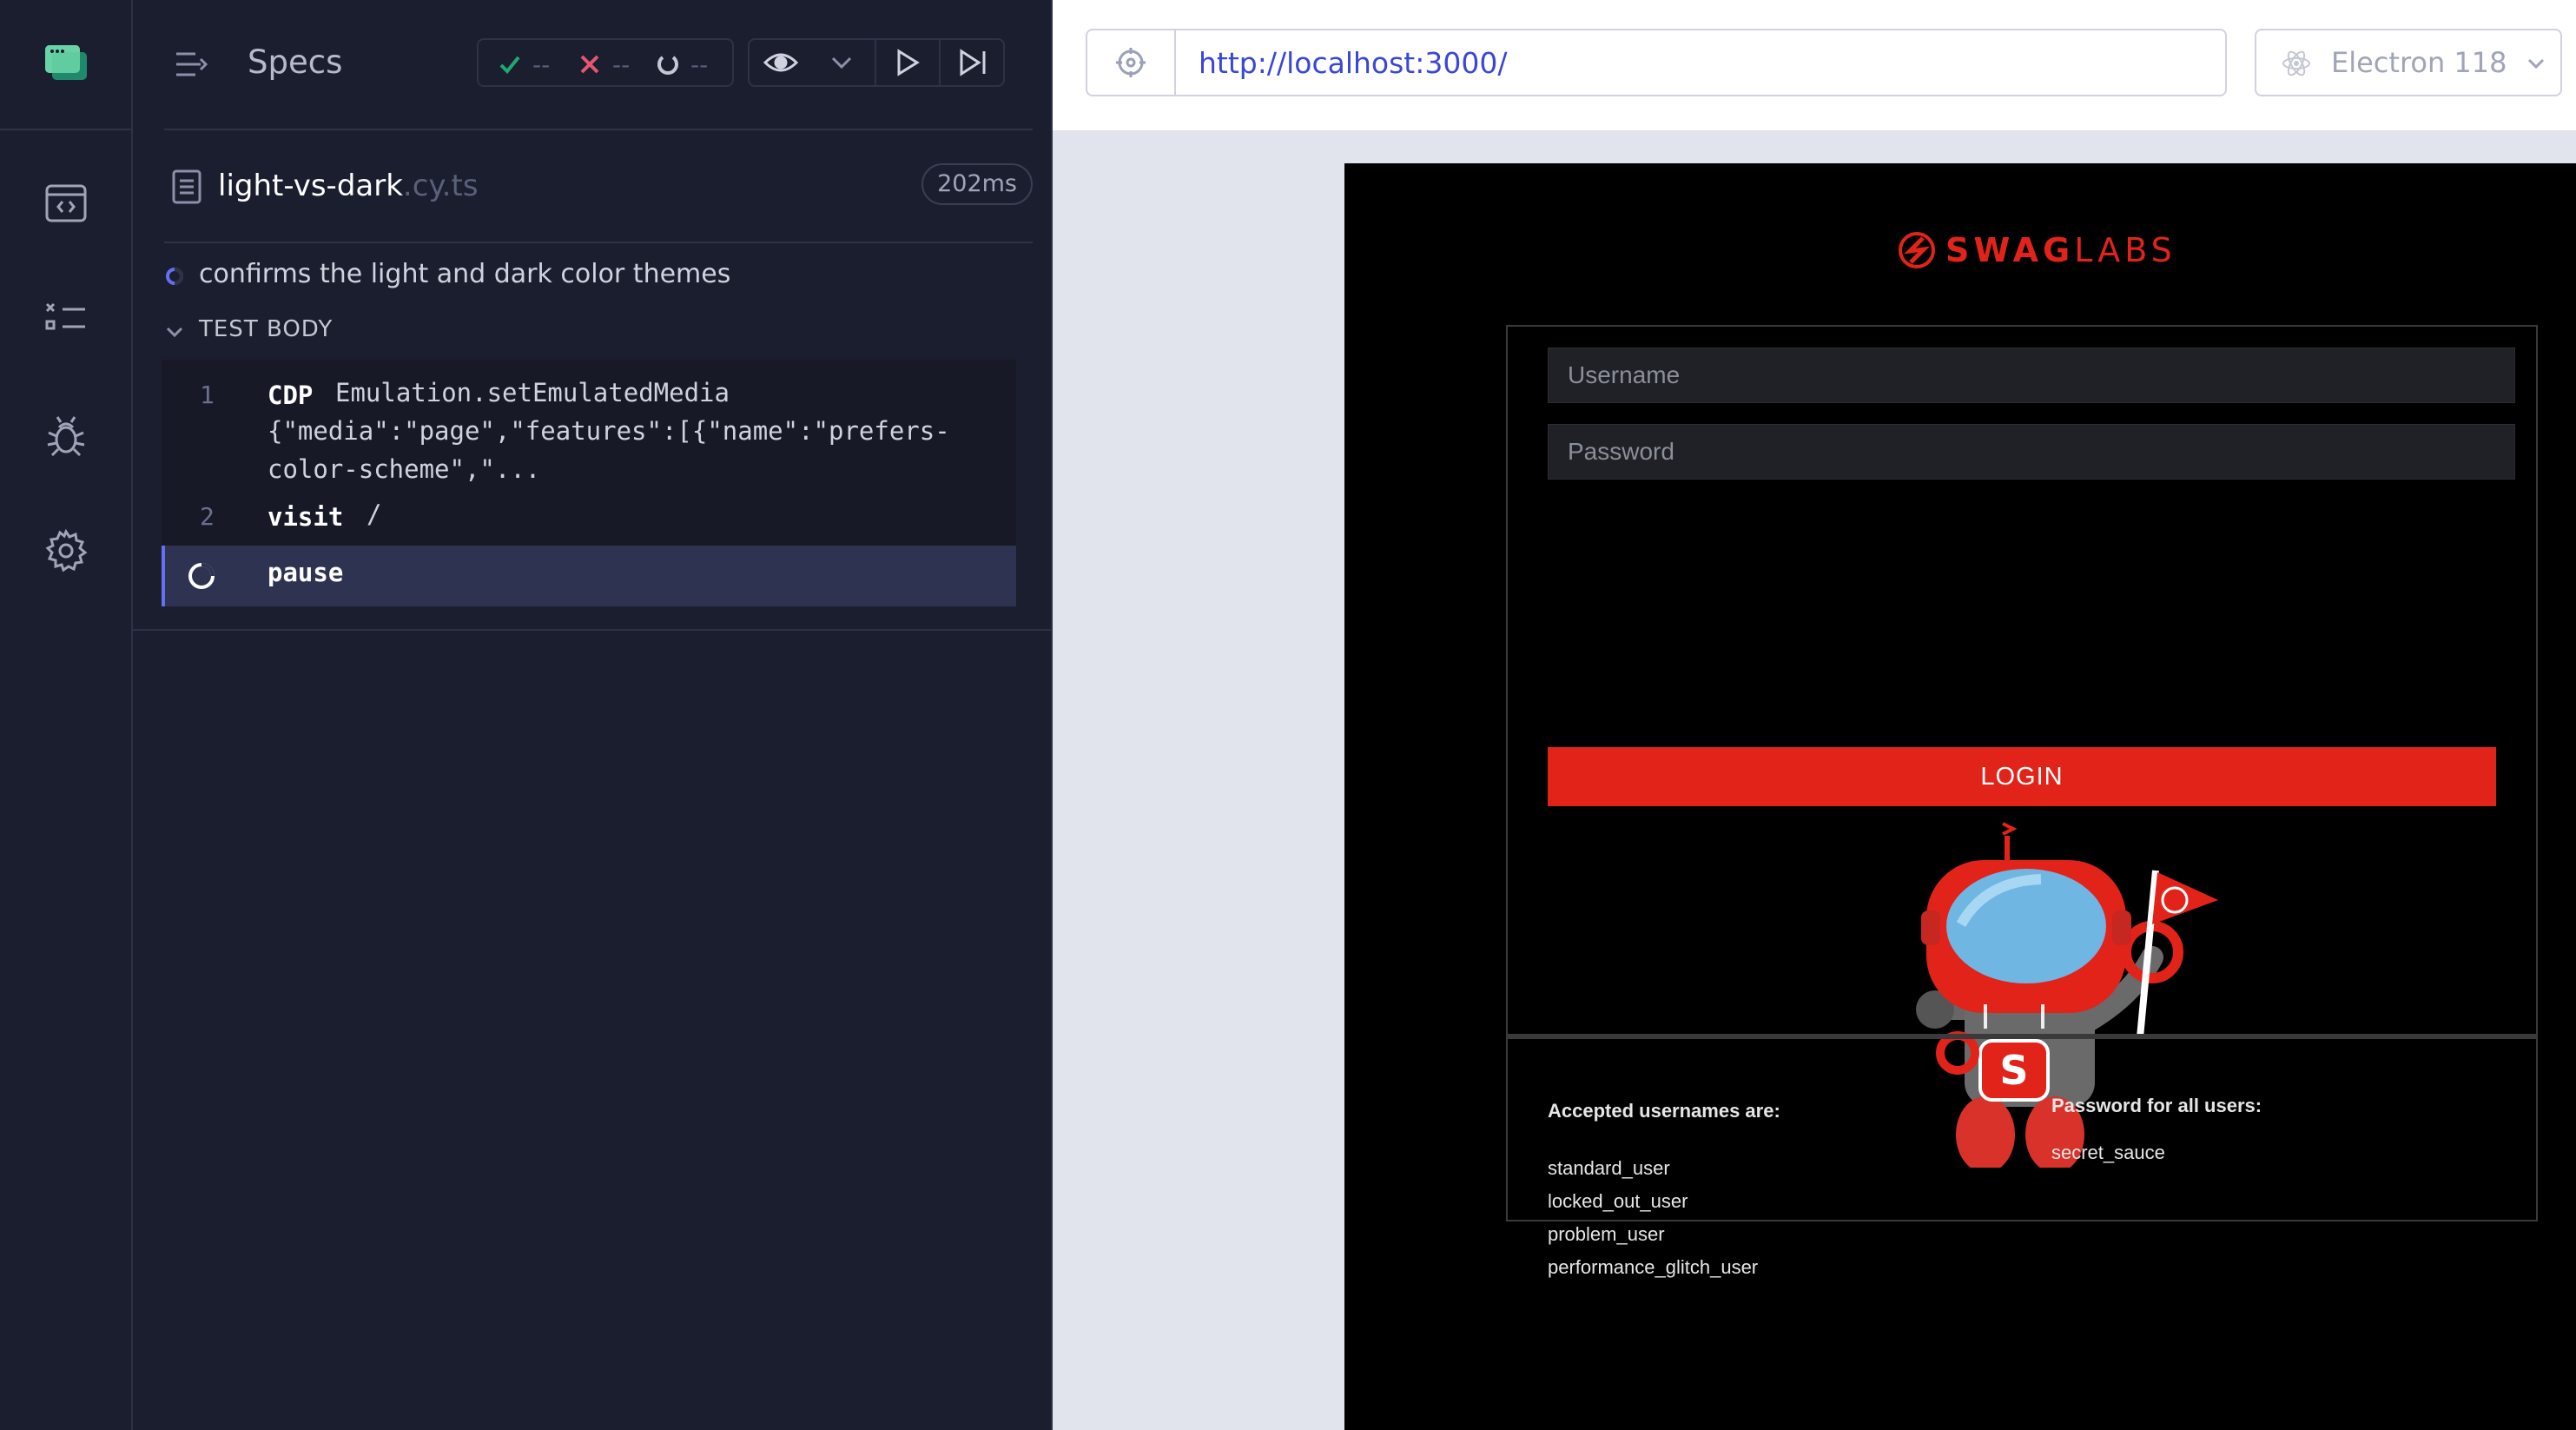 This screenshot has height=1430, width=2576. I want to click on swag-logo-icon, so click(1917, 250).